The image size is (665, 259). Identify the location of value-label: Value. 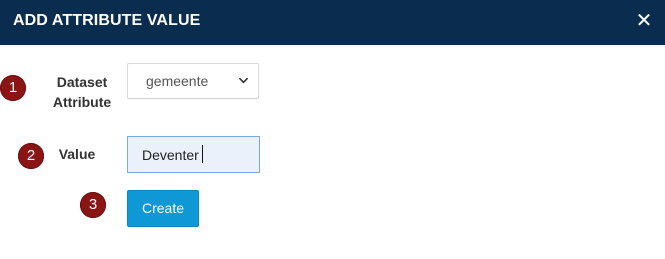
(77, 154).